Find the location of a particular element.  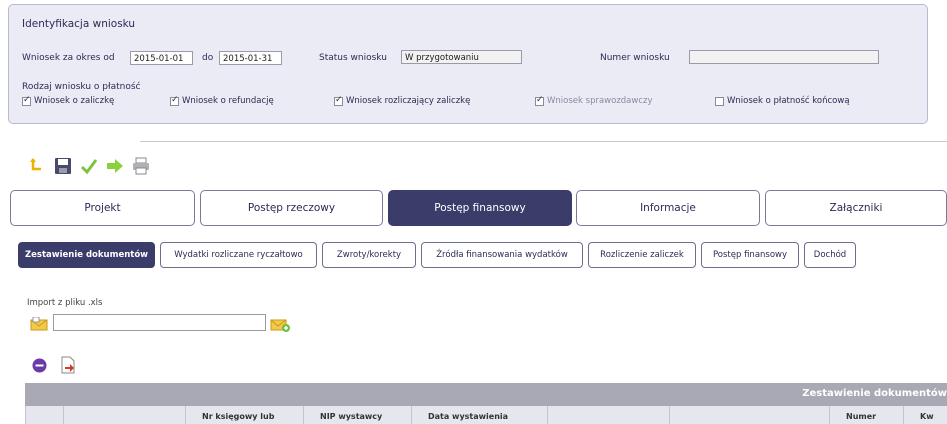

checkbox-advance: Wniosek o zaliczkę is located at coordinates (68, 100).